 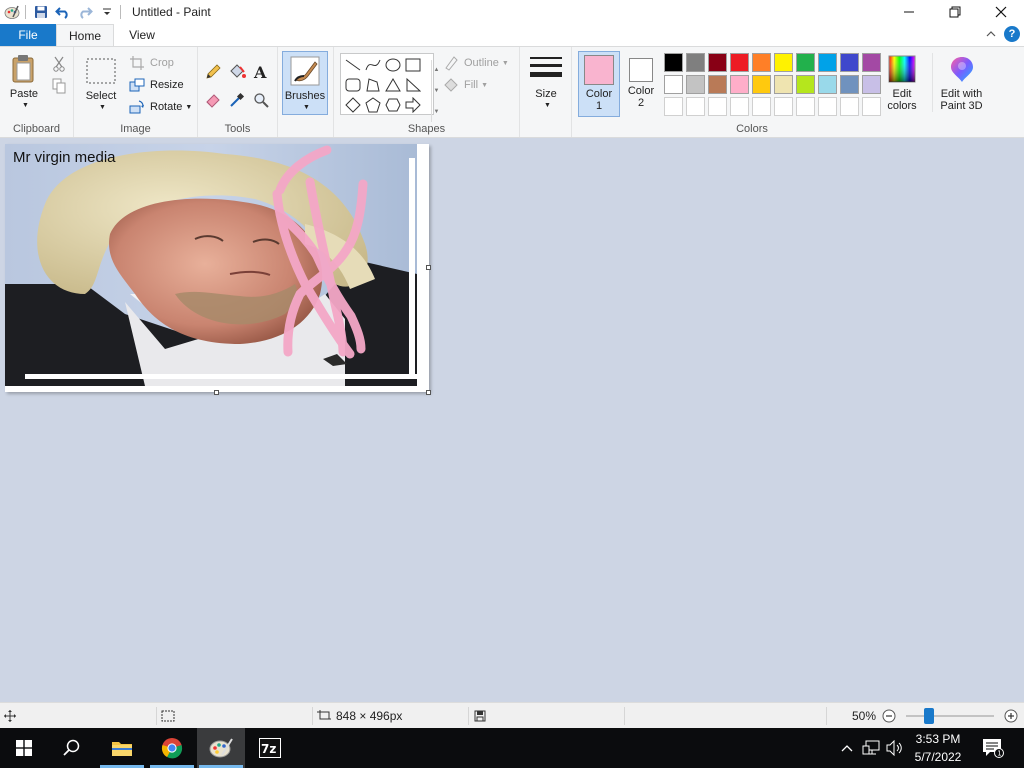 I want to click on resize-handle-corner, so click(x=428, y=392).